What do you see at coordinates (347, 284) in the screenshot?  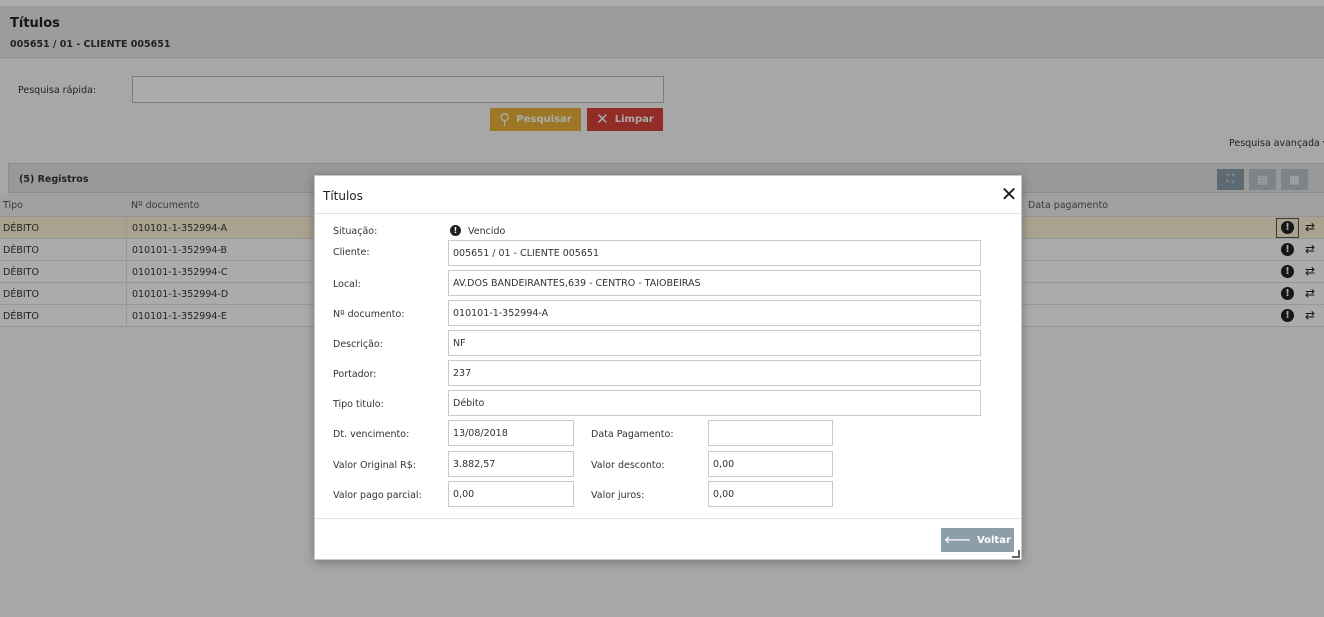 I see `local-label: Local:` at bounding box center [347, 284].